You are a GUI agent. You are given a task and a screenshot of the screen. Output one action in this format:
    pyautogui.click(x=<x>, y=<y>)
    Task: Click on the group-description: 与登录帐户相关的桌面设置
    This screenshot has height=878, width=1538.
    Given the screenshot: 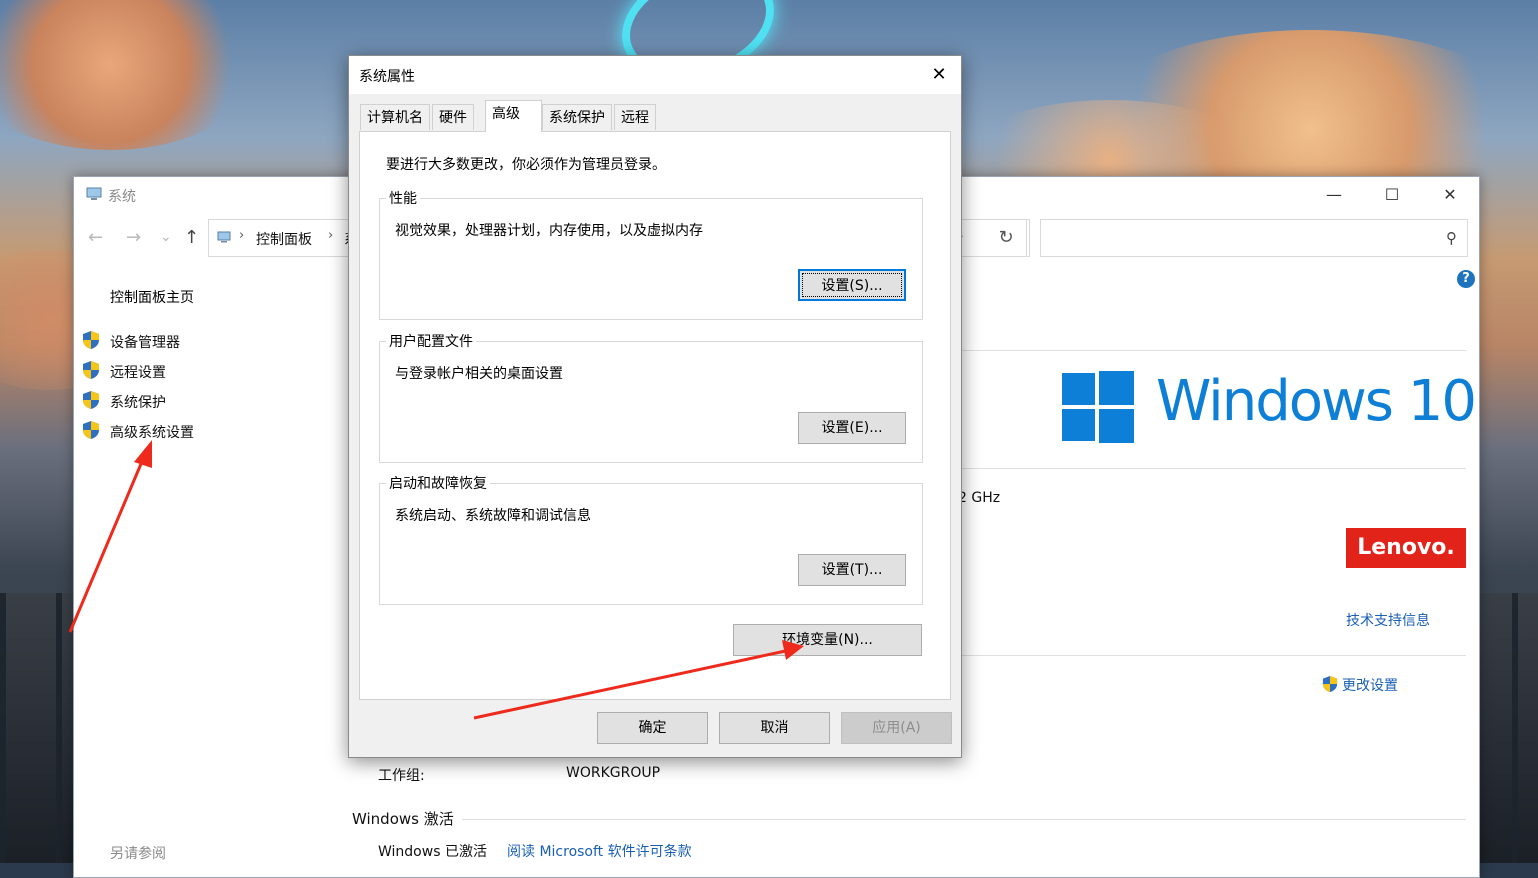 What is the action you would take?
    pyautogui.click(x=479, y=374)
    